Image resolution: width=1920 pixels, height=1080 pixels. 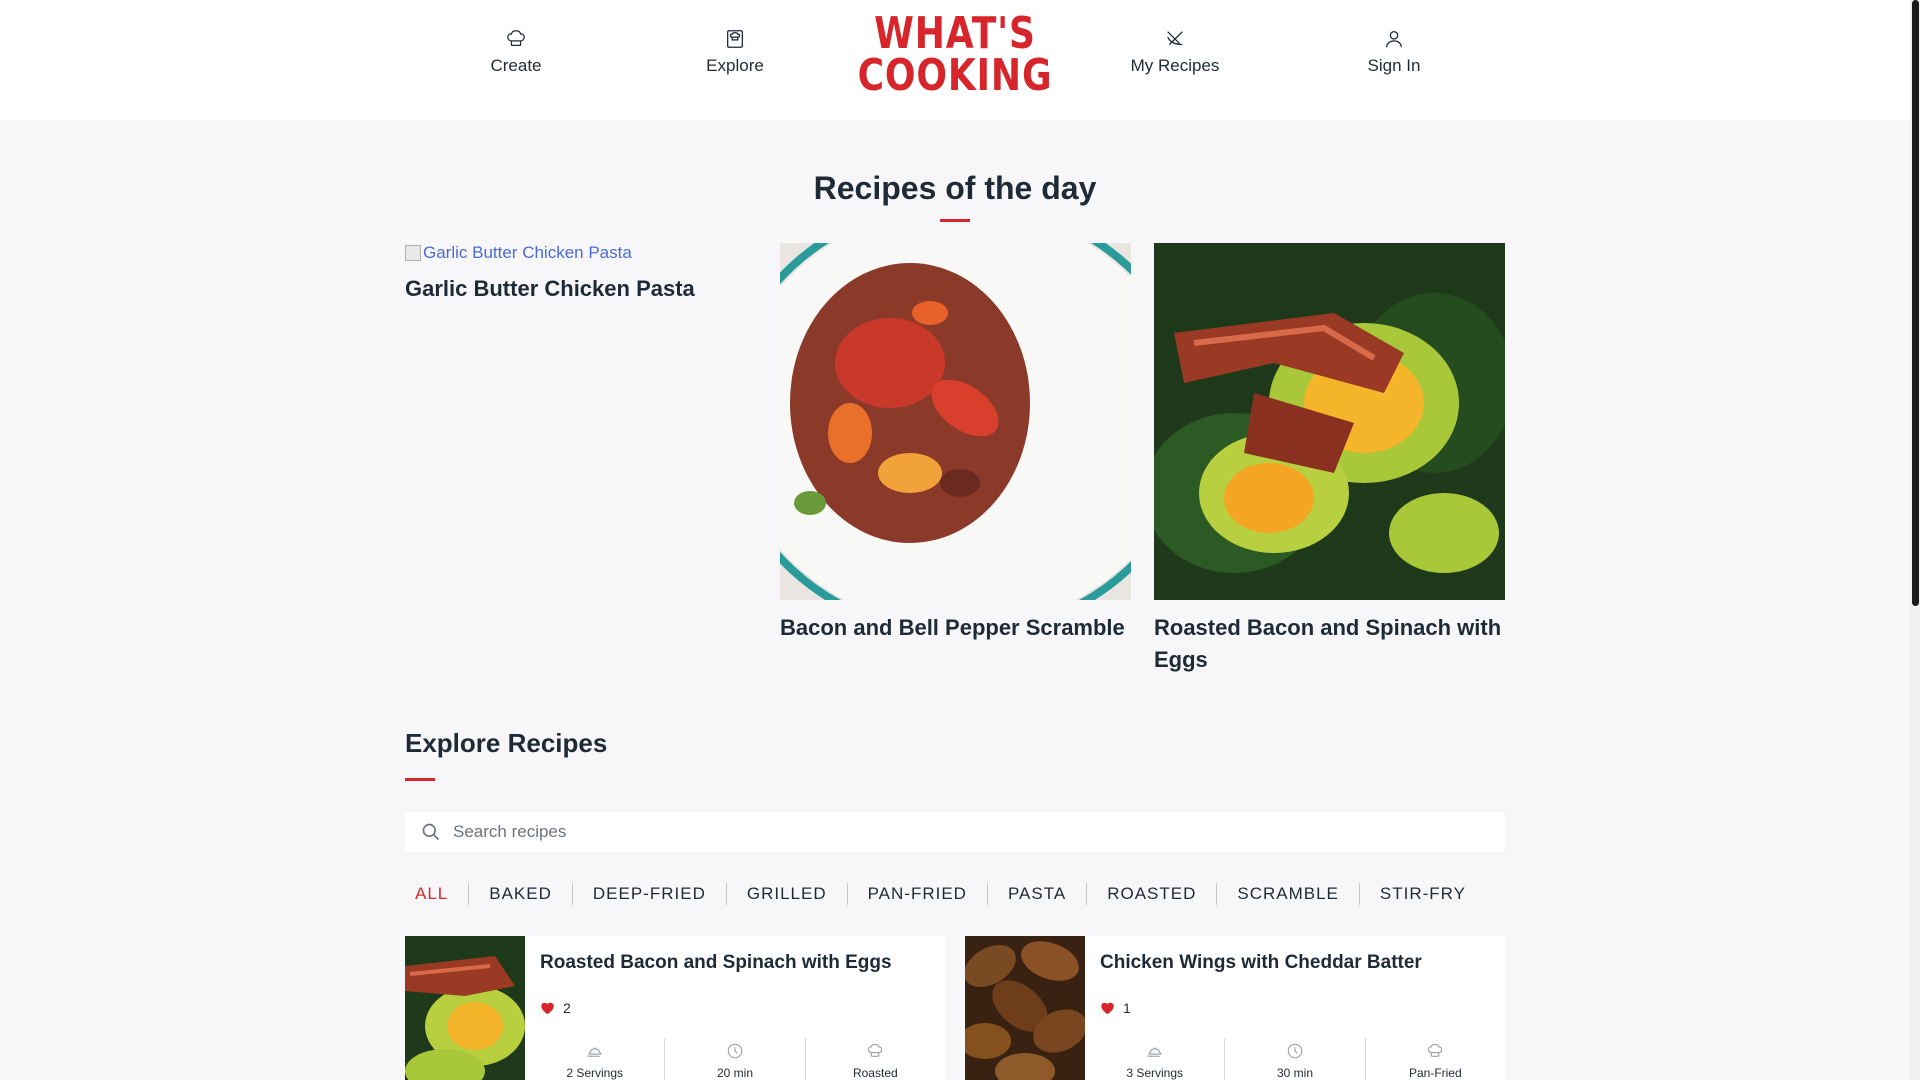 What do you see at coordinates (735, 39) in the screenshot?
I see `recipe-book-icon` at bounding box center [735, 39].